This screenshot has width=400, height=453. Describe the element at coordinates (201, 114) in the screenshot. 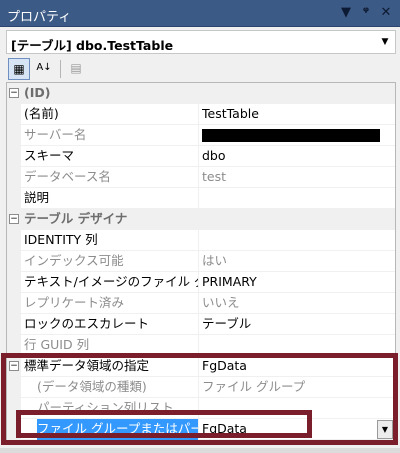

I see `property-row-name: (名前) TestTable` at that location.